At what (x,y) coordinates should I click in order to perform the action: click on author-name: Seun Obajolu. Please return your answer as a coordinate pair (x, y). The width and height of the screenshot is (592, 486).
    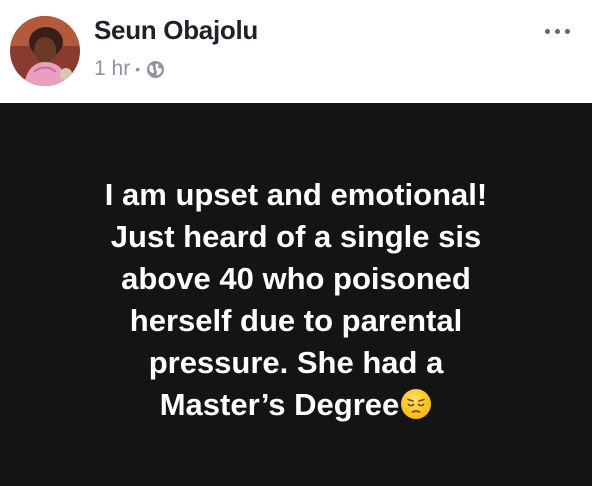
    Looking at the image, I should click on (176, 30).